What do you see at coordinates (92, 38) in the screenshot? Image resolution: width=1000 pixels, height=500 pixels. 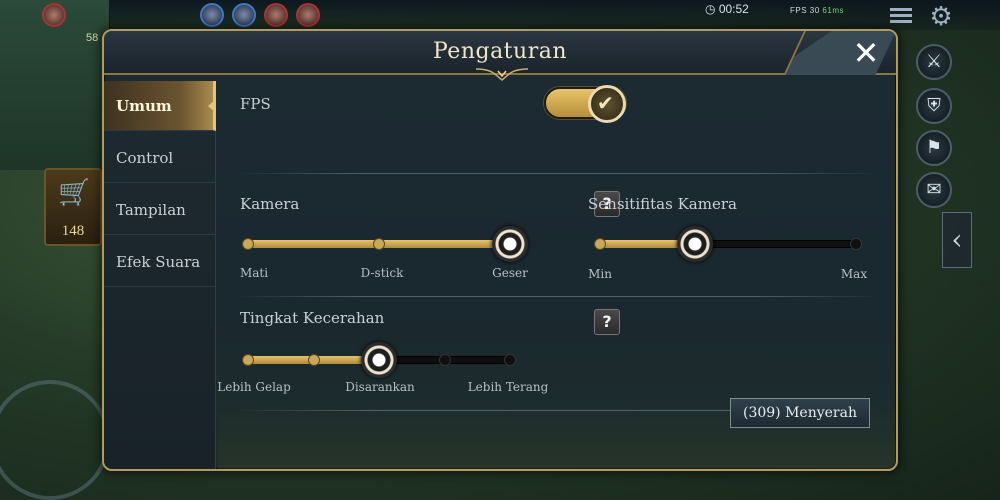 I see `minimap-badge: 58` at bounding box center [92, 38].